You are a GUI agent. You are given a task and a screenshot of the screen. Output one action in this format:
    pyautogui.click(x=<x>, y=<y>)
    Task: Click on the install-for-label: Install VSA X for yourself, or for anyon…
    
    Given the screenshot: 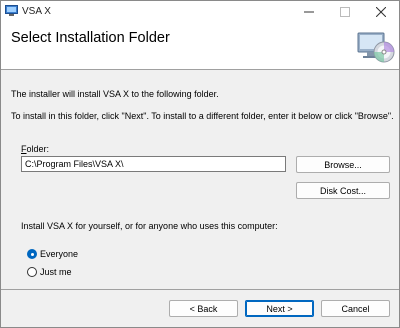 What is the action you would take?
    pyautogui.click(x=149, y=226)
    